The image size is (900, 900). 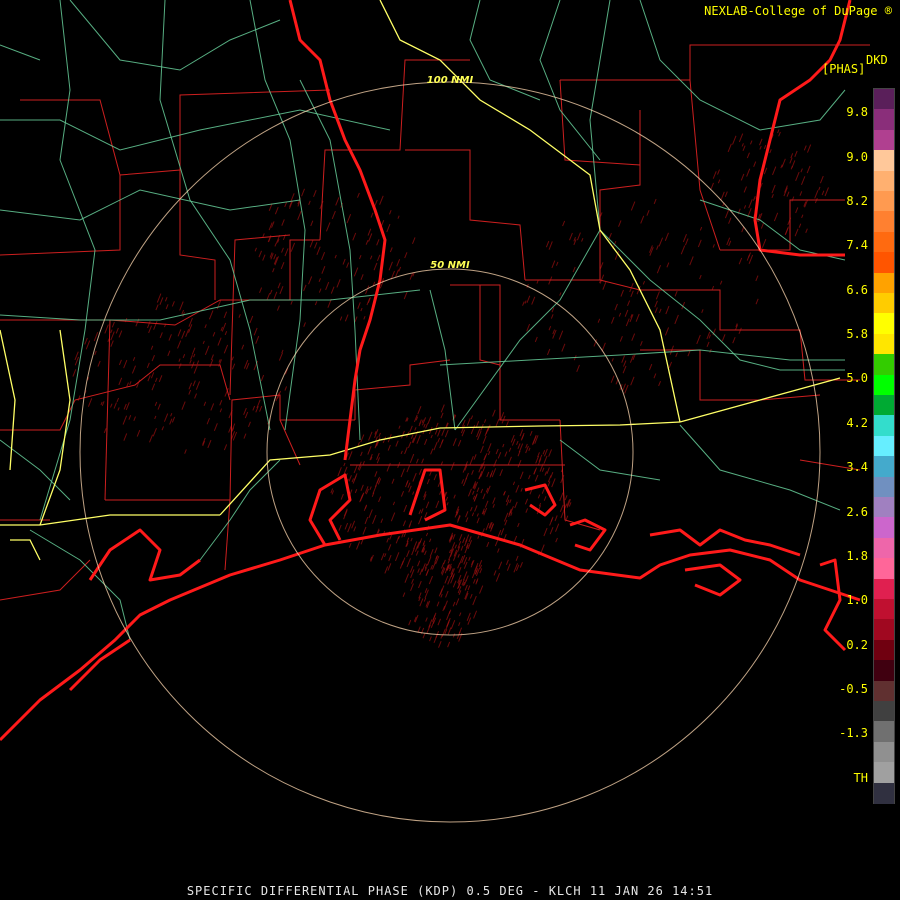 What do you see at coordinates (857, 112) in the screenshot?
I see `legend-label: 9.8` at bounding box center [857, 112].